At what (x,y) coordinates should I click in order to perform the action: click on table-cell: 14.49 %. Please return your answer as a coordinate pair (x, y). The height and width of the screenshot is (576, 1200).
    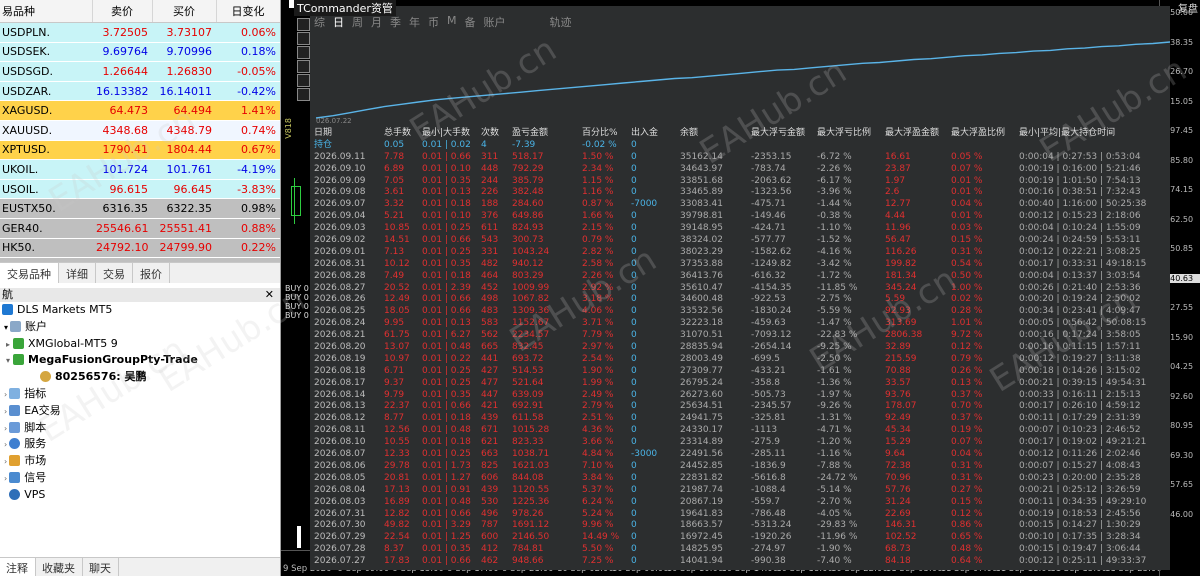
    Looking at the image, I should click on (601, 537).